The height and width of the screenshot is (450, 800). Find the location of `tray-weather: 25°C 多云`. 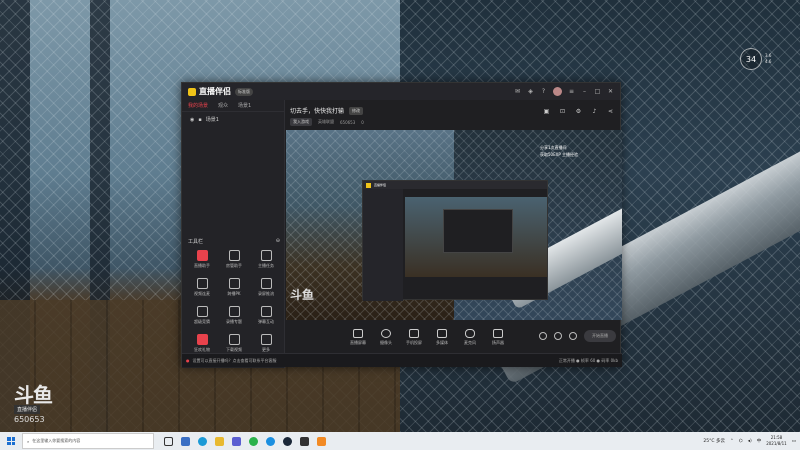

tray-weather: 25°C 多云 is located at coordinates (714, 441).